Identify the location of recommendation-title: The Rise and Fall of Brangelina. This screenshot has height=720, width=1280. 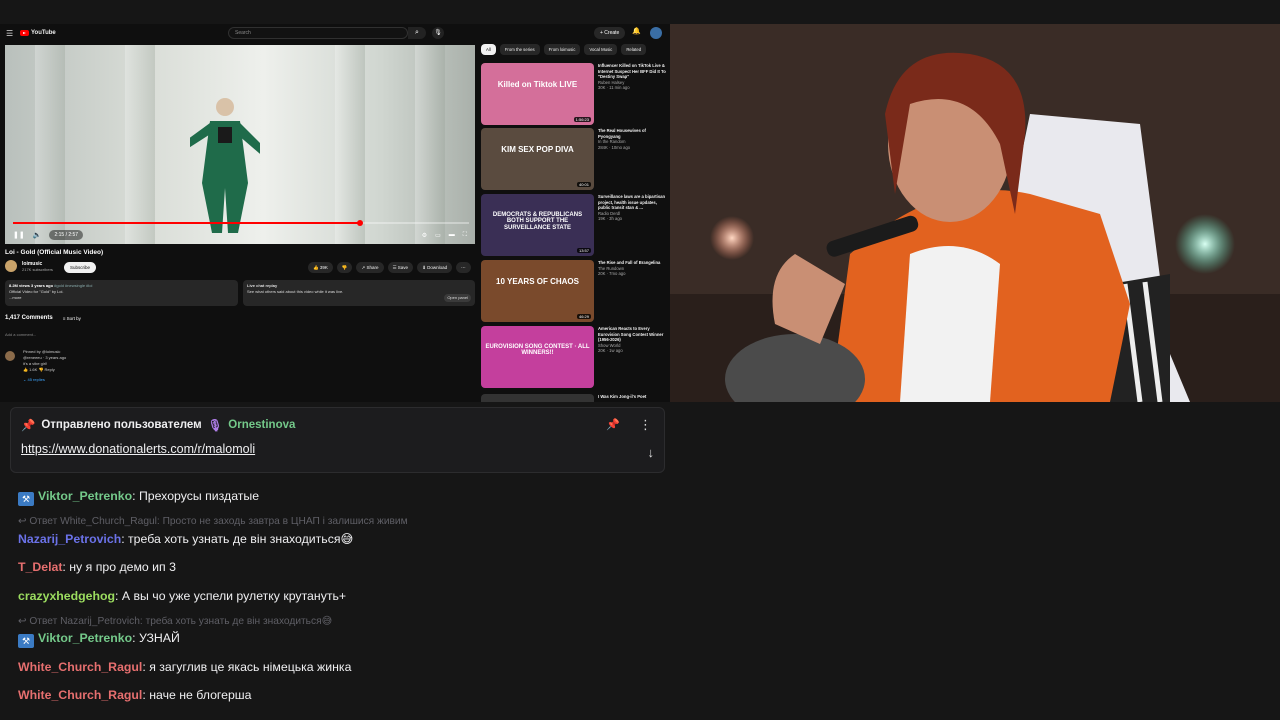
(632, 263).